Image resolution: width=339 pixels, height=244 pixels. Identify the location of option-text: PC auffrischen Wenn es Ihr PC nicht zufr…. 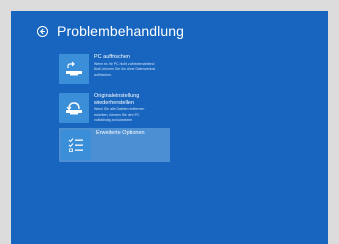
(124, 69).